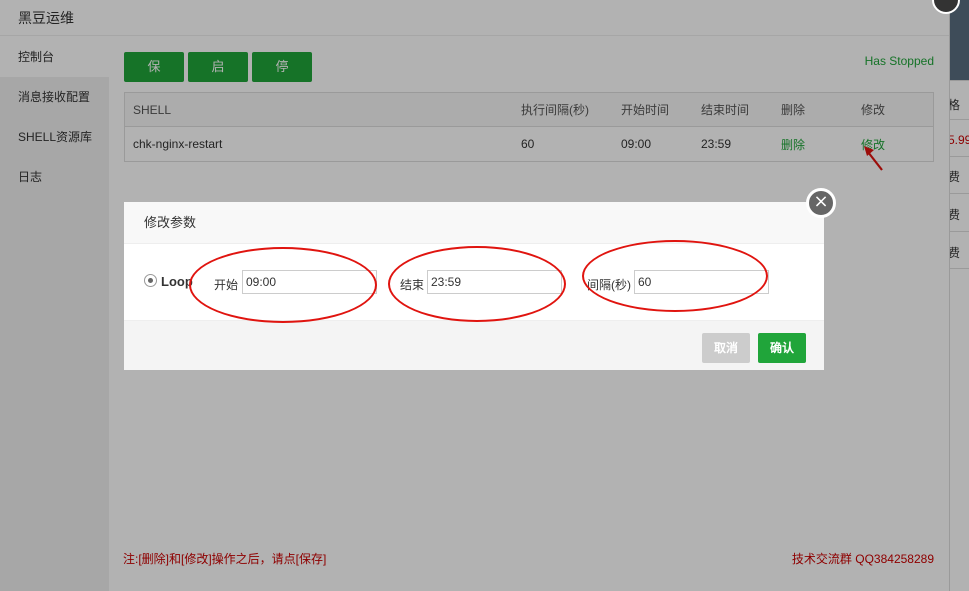  Describe the element at coordinates (701, 282) in the screenshot. I see `interval-input` at that location.